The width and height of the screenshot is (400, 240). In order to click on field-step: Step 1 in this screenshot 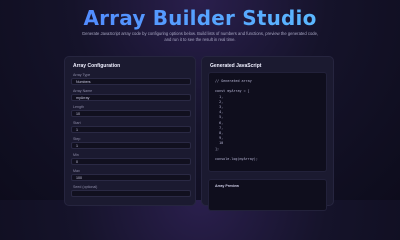, I will do `click(131, 143)`.